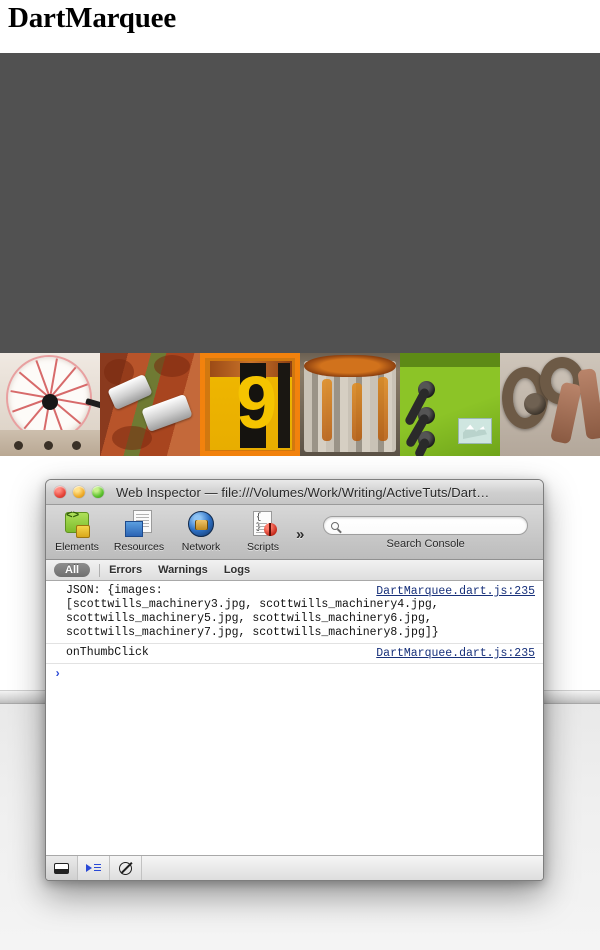 The image size is (600, 950). What do you see at coordinates (294, 654) in the screenshot?
I see `console-message: onThumbClick DartMarquee.dart.js:235` at bounding box center [294, 654].